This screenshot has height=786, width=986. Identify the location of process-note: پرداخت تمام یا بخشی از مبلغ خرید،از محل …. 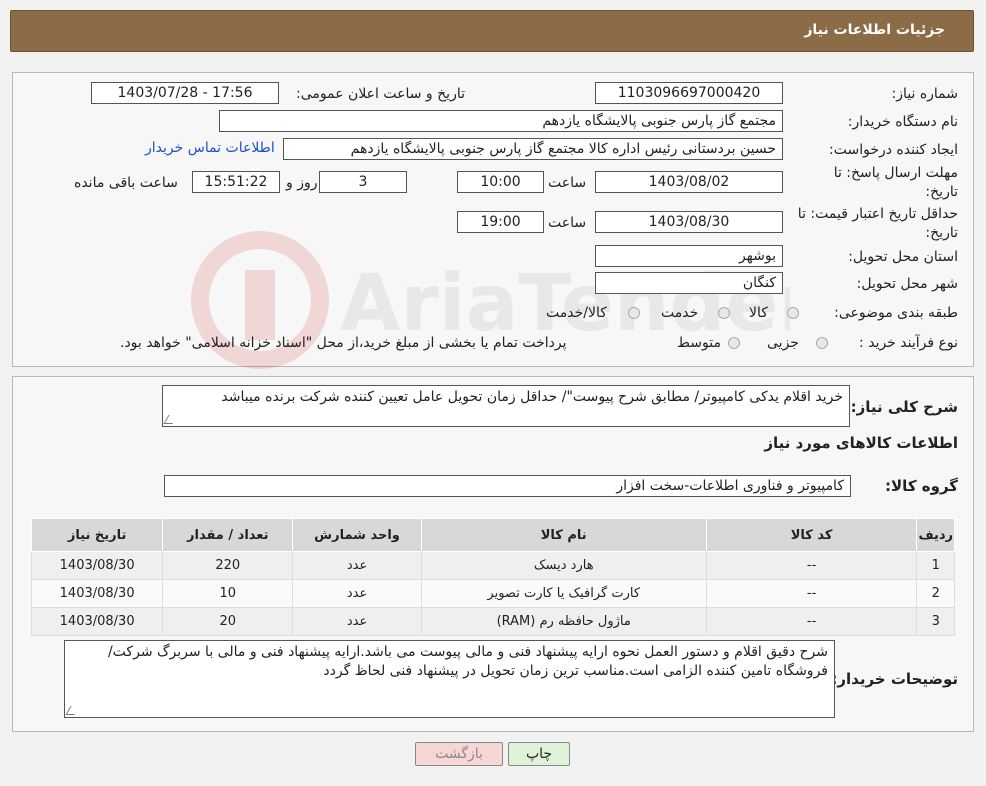
(343, 343).